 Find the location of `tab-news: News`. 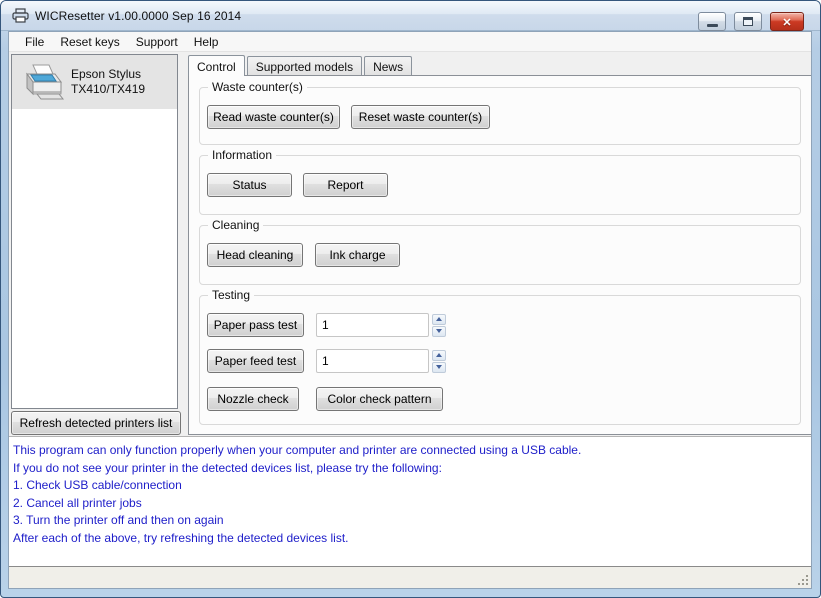

tab-news: News is located at coordinates (388, 65).